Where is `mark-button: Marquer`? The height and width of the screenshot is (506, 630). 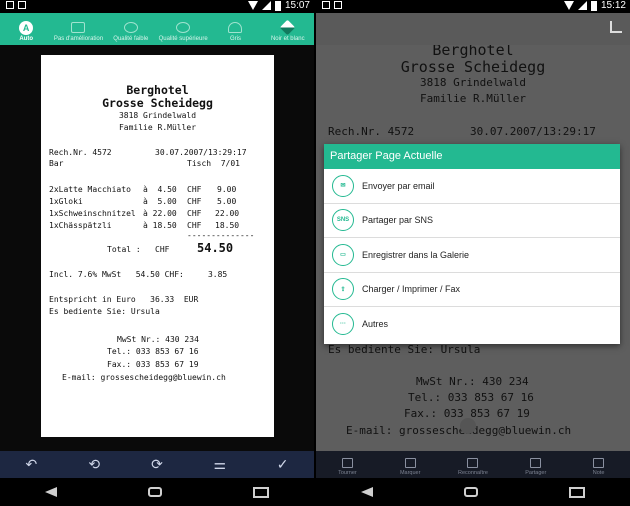 mark-button: Marquer is located at coordinates (410, 464).